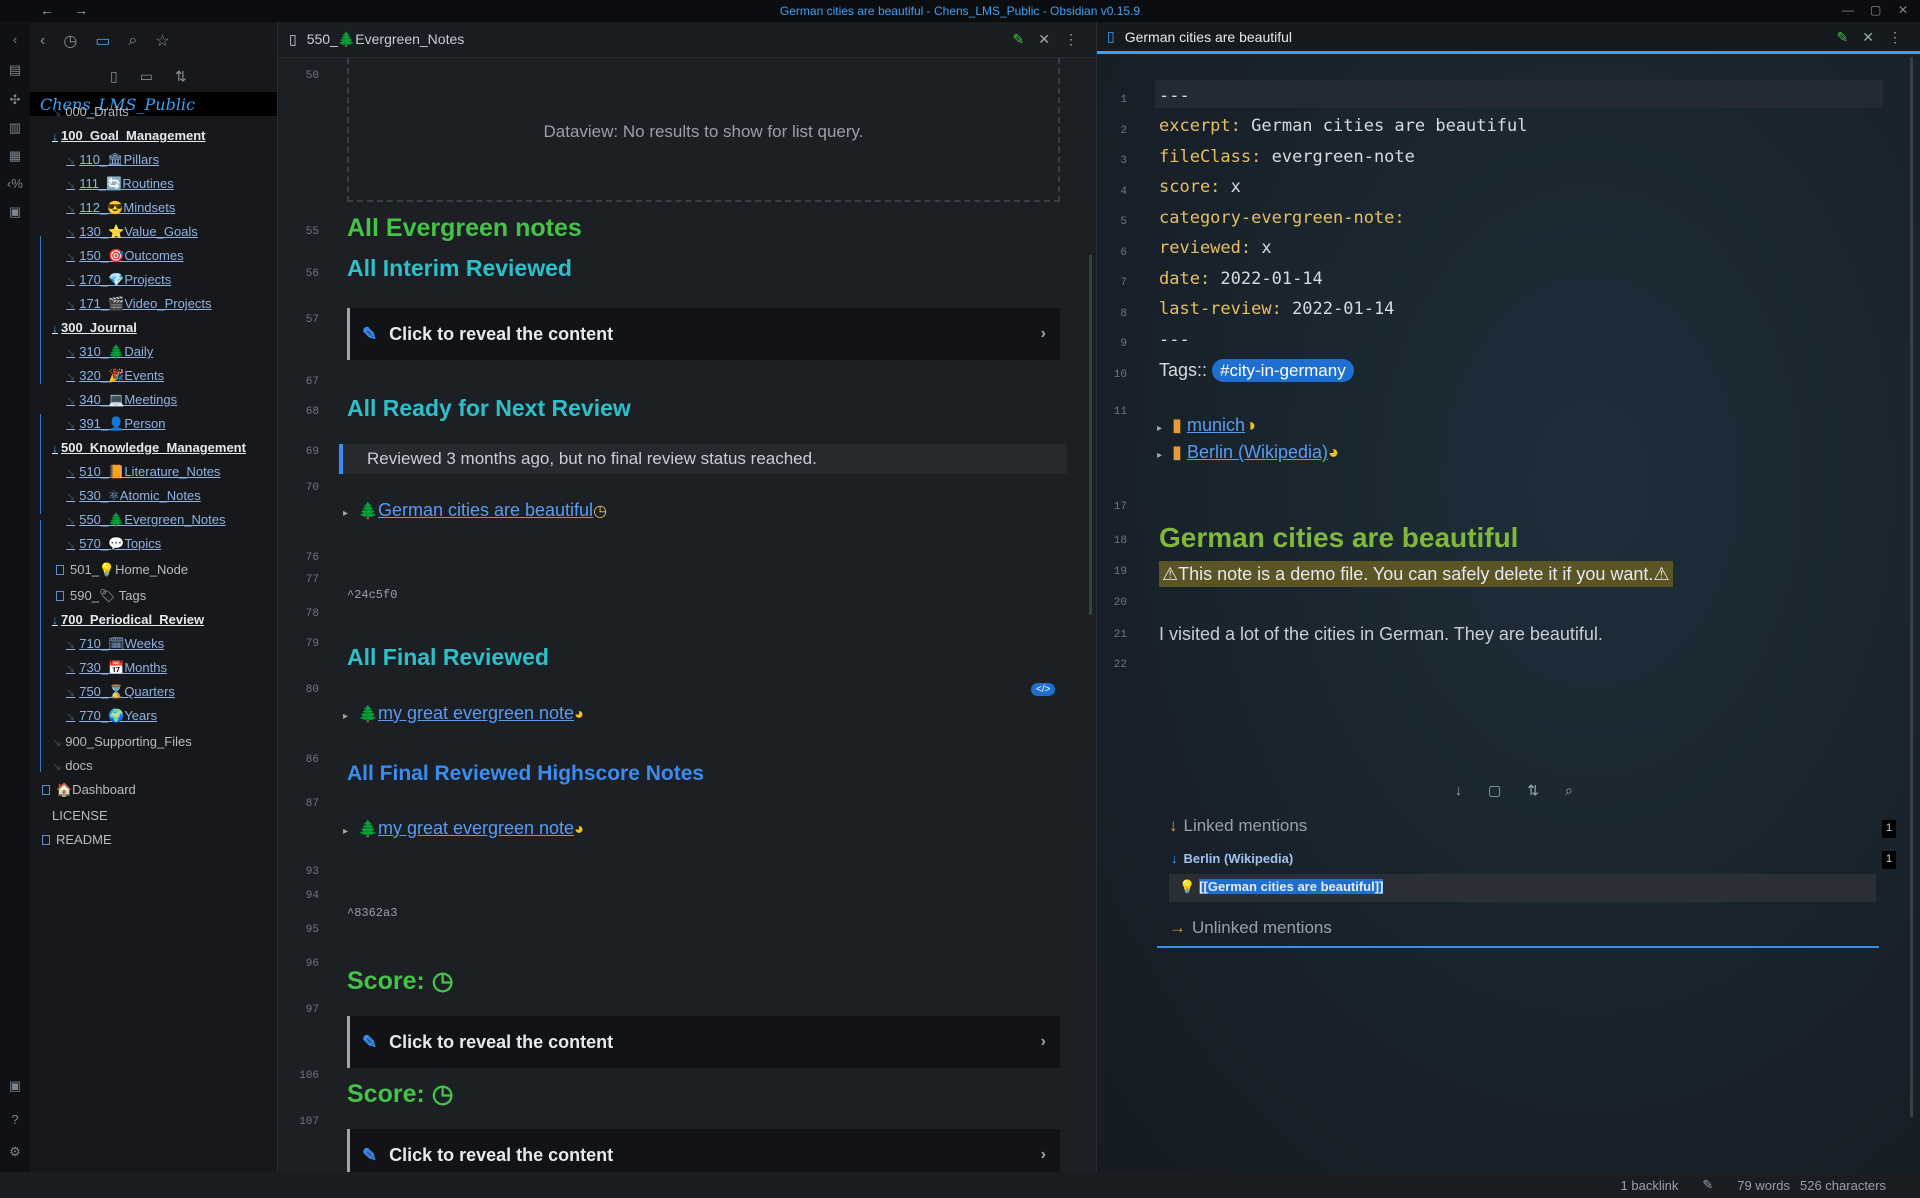 This screenshot has height=1198, width=1920. What do you see at coordinates (150, 471) in the screenshot?
I see `tree-item-label: 510_📙Literature_Notes` at bounding box center [150, 471].